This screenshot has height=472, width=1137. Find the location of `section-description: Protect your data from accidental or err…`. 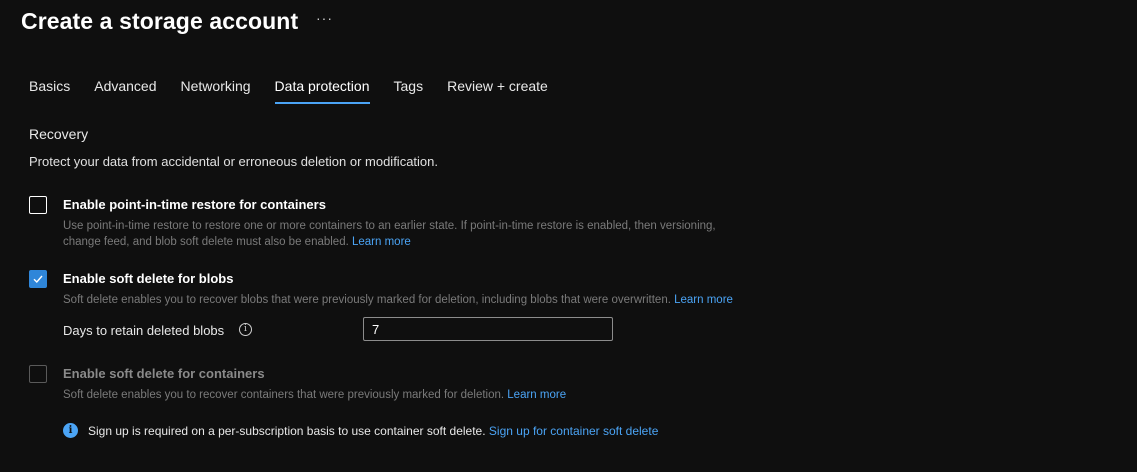

section-description: Protect your data from accidental or err… is located at coordinates (233, 161).